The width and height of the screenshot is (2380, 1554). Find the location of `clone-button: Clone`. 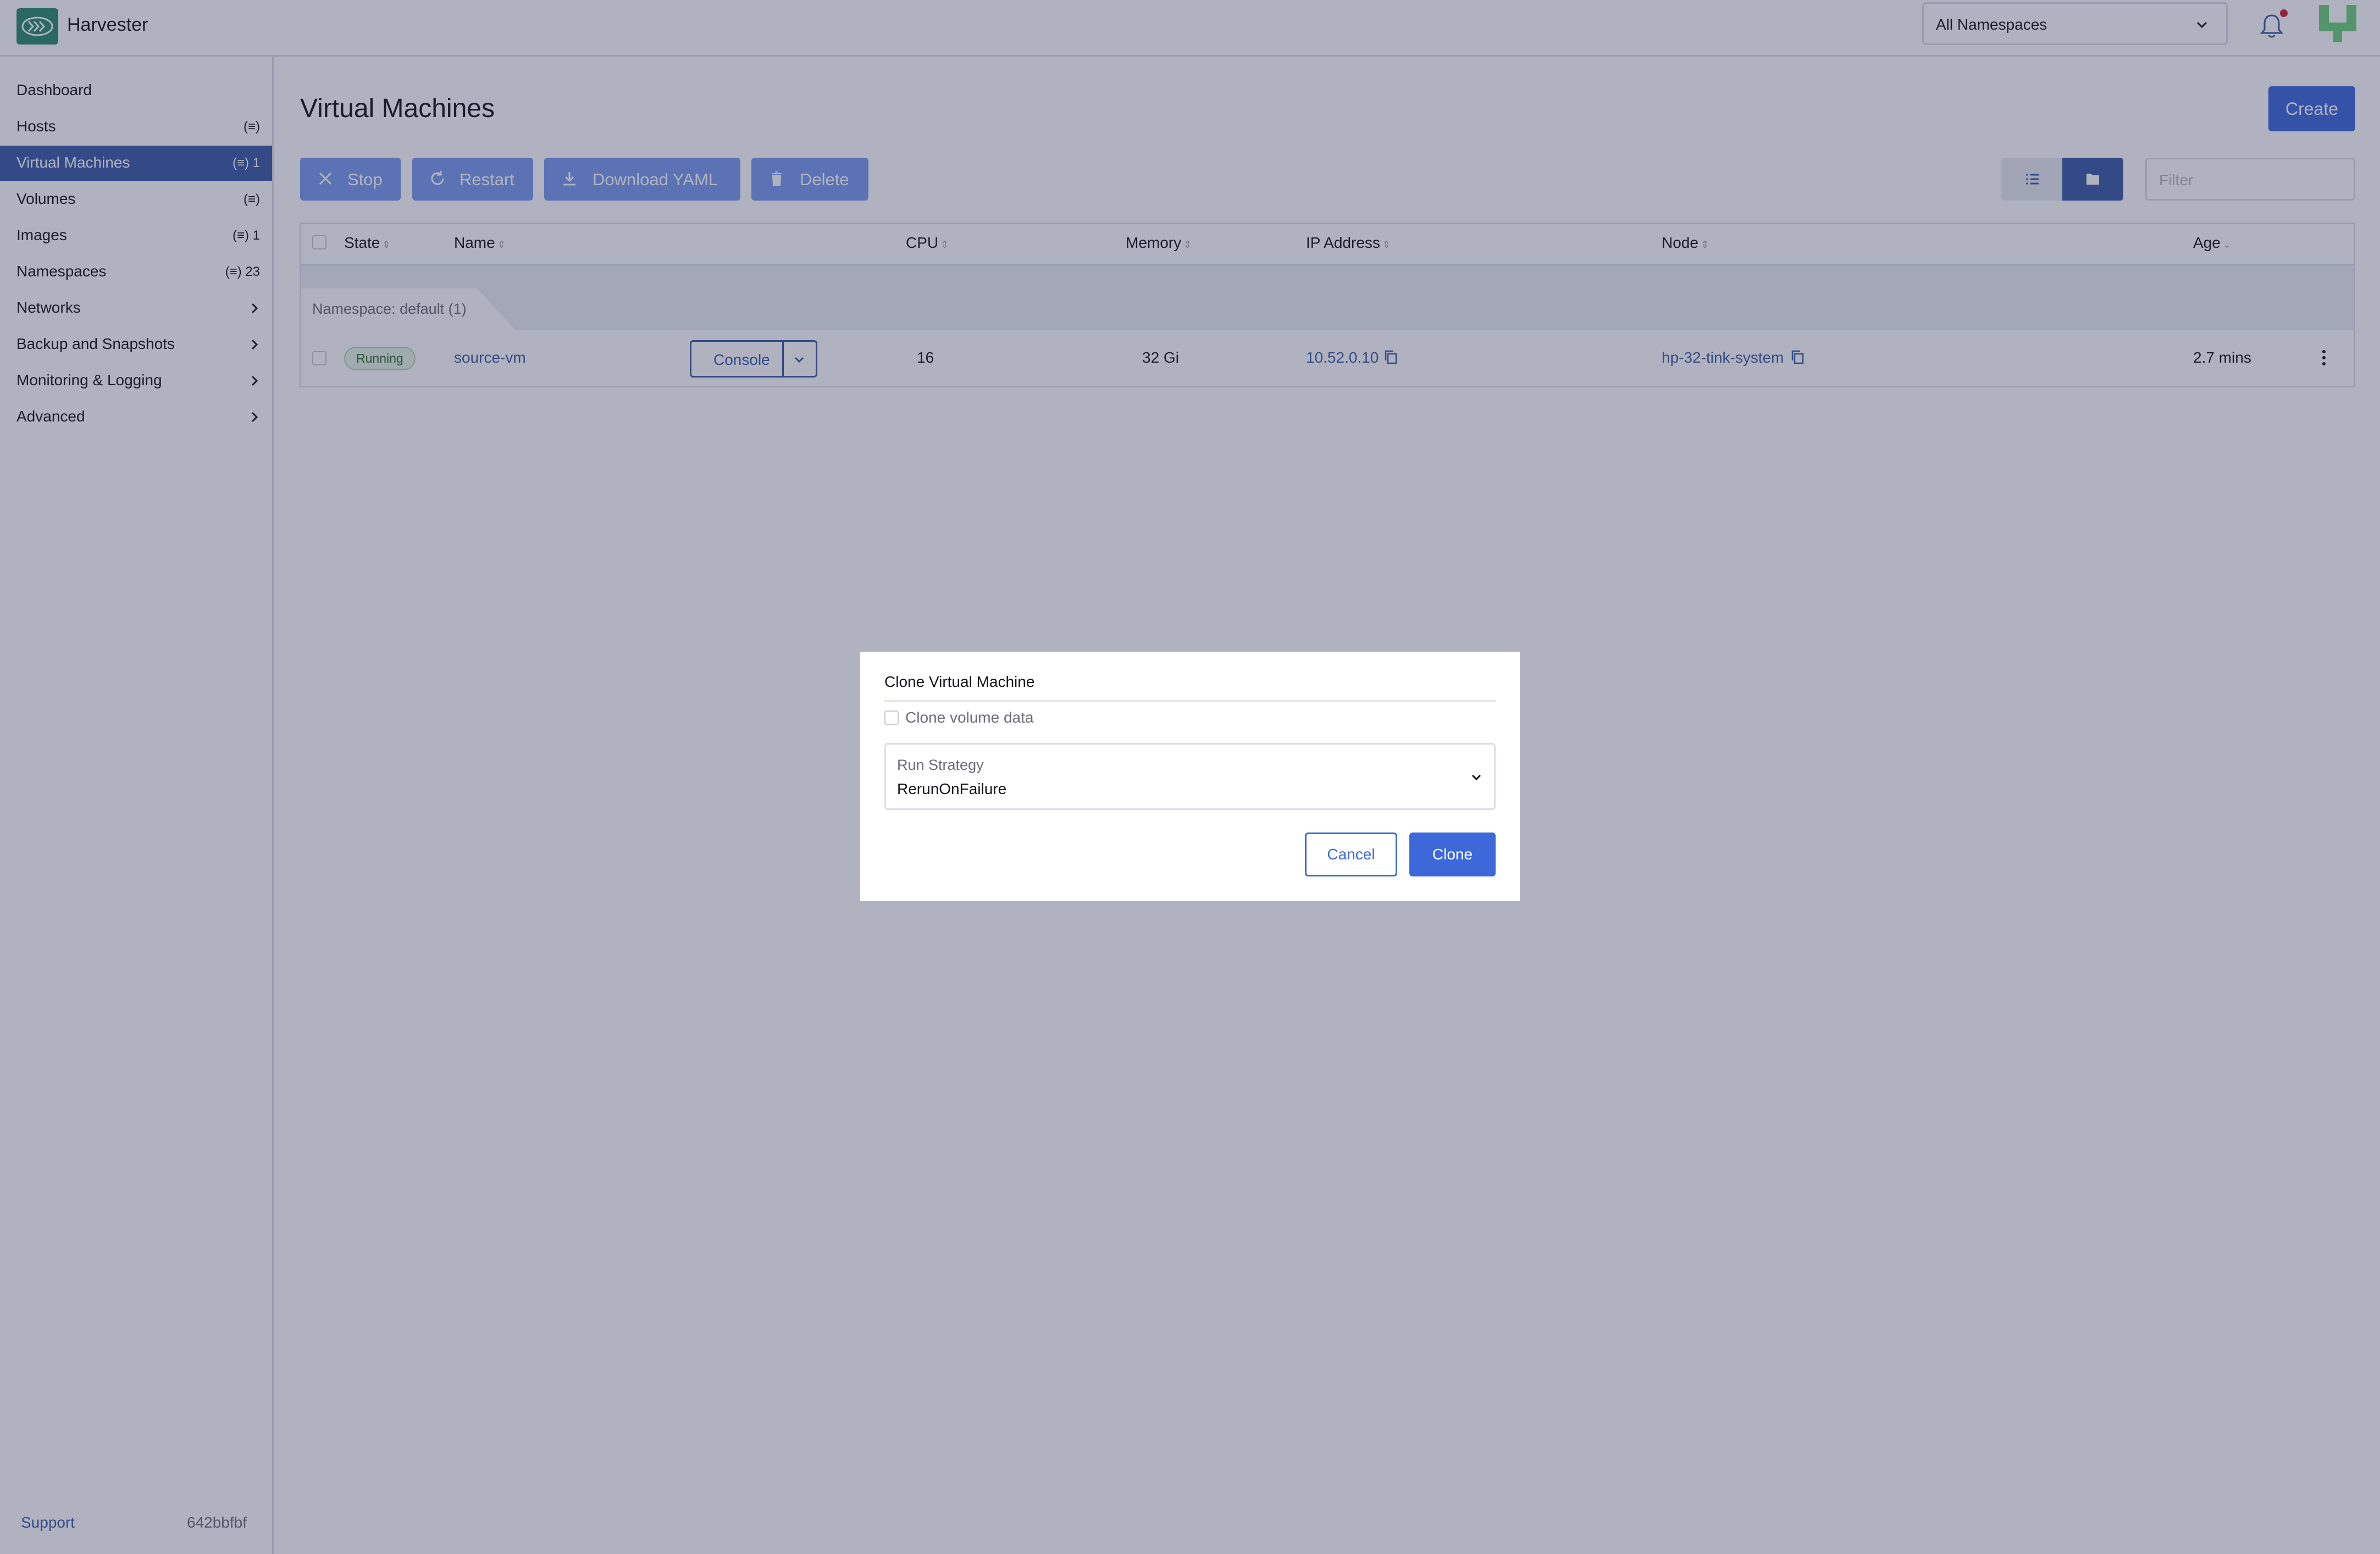

clone-button: Clone is located at coordinates (1453, 855).